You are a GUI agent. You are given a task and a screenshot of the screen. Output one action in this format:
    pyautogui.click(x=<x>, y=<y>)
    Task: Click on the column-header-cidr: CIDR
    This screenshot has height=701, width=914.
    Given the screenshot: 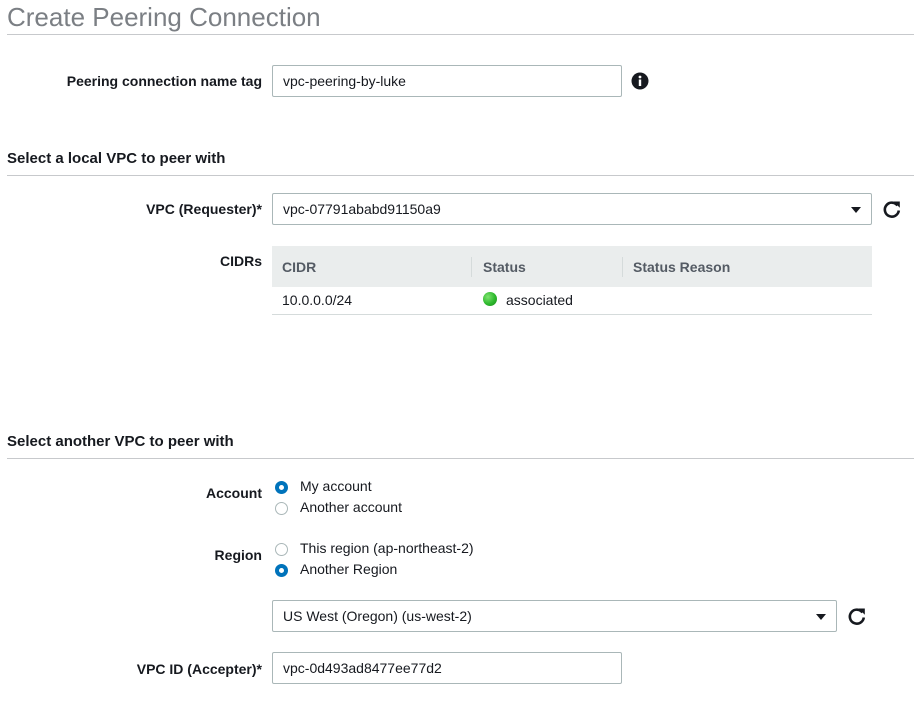 What is the action you would take?
    pyautogui.click(x=299, y=267)
    